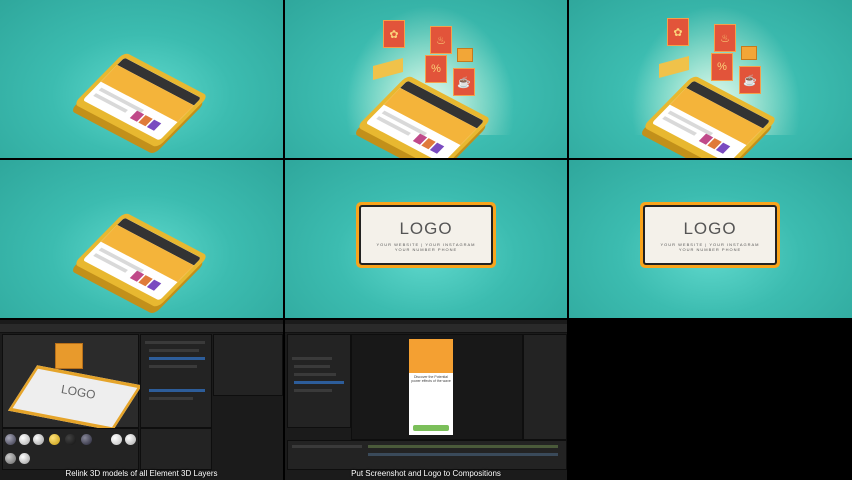 The image size is (852, 480). I want to click on timeline-panel, so click(427, 455).